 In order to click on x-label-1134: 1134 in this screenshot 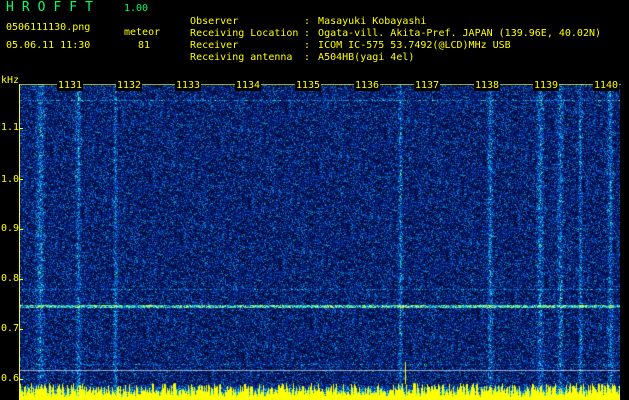, I will do `click(248, 85)`.